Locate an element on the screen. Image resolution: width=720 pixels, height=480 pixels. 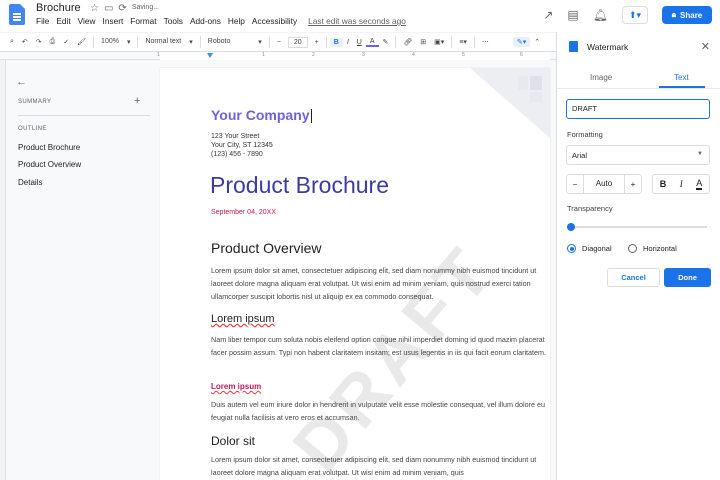
horizontal-radio is located at coordinates (632, 248).